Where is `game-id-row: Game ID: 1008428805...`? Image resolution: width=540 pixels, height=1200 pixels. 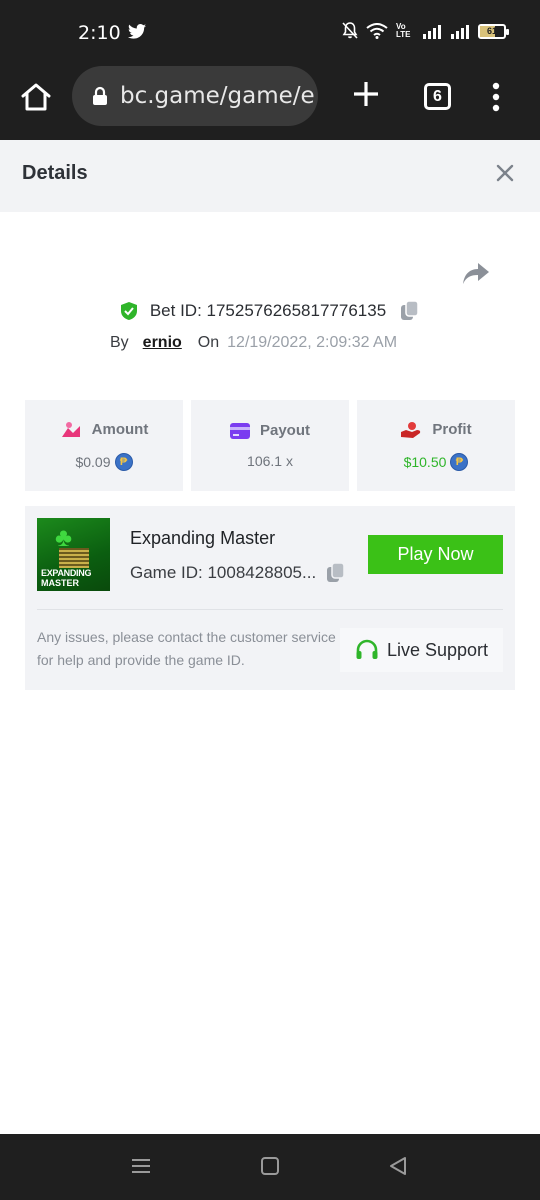
game-id-row: Game ID: 1008428805... is located at coordinates (238, 573).